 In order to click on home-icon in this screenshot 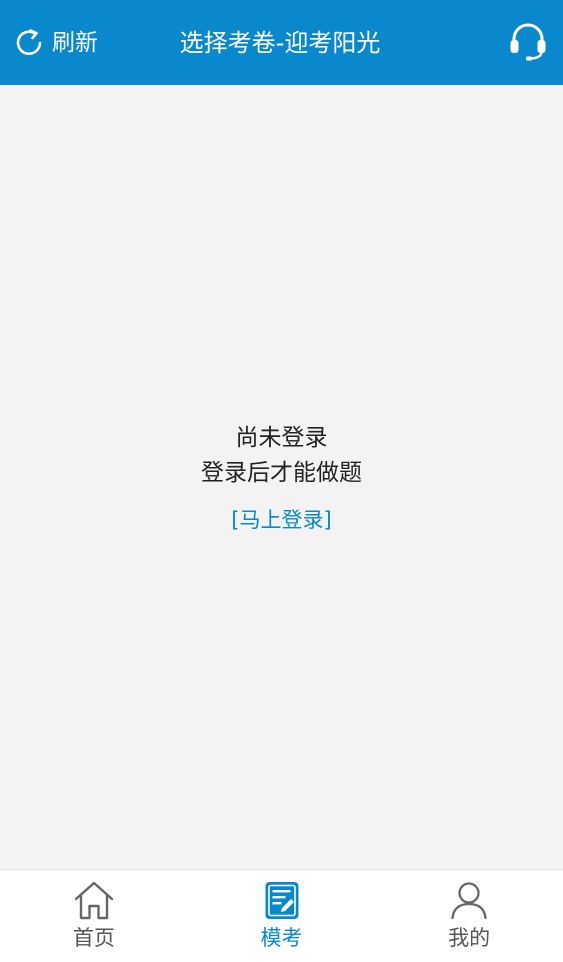, I will do `click(94, 901)`.